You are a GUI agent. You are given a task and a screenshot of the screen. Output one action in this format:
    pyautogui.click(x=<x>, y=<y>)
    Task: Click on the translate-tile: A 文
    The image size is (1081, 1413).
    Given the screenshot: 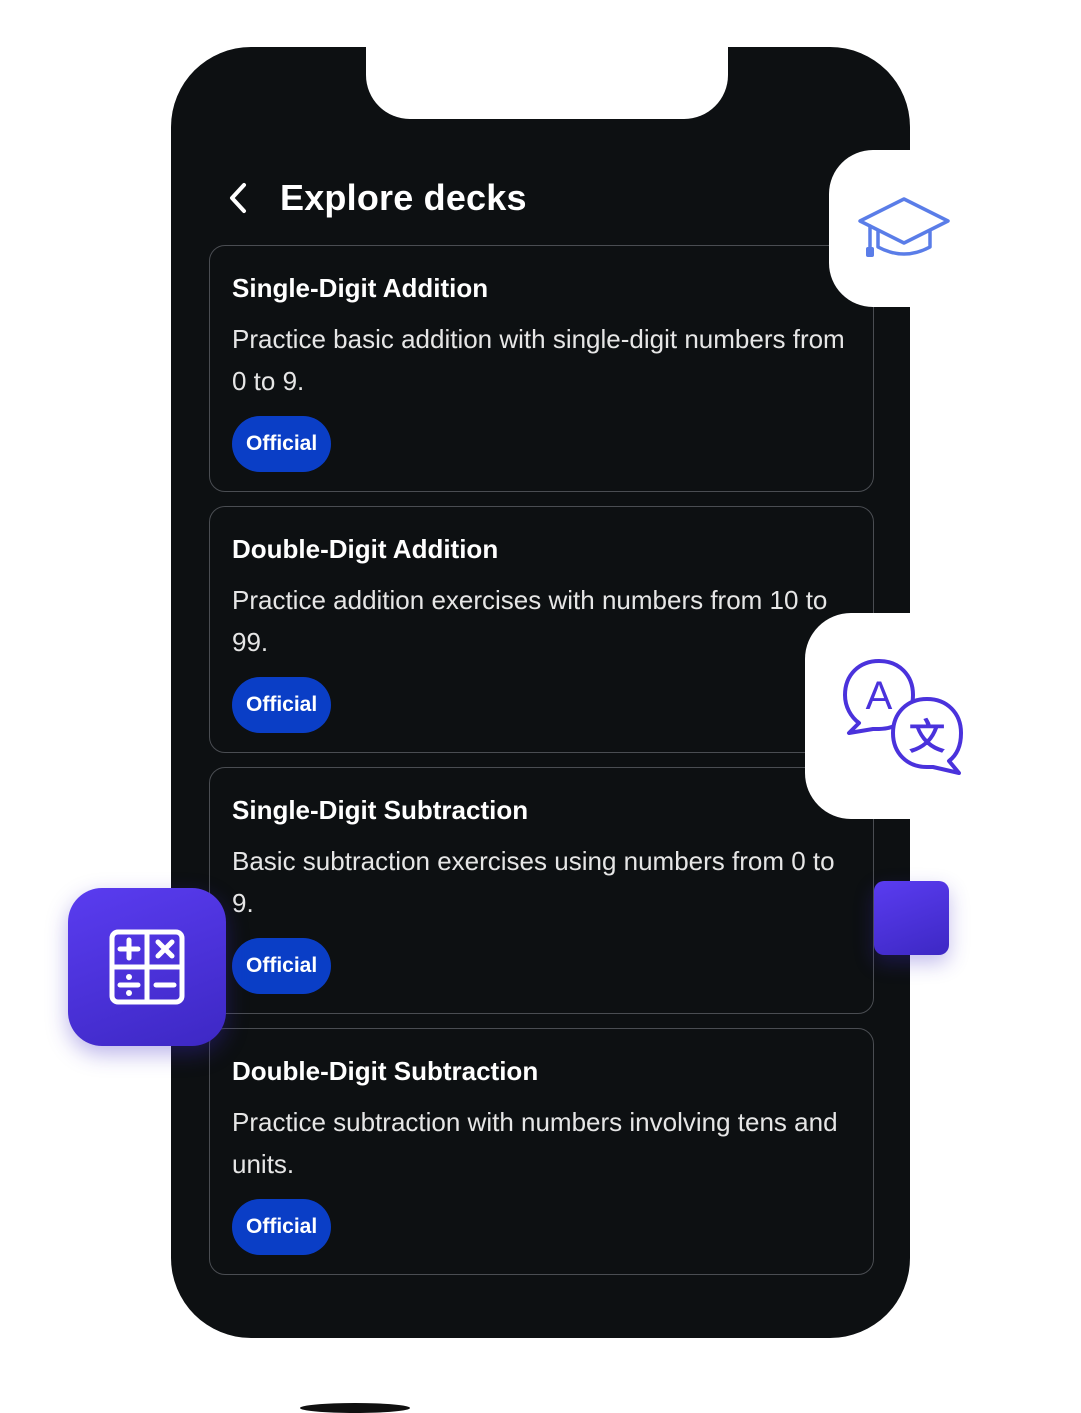 What is the action you would take?
    pyautogui.click(x=905, y=716)
    